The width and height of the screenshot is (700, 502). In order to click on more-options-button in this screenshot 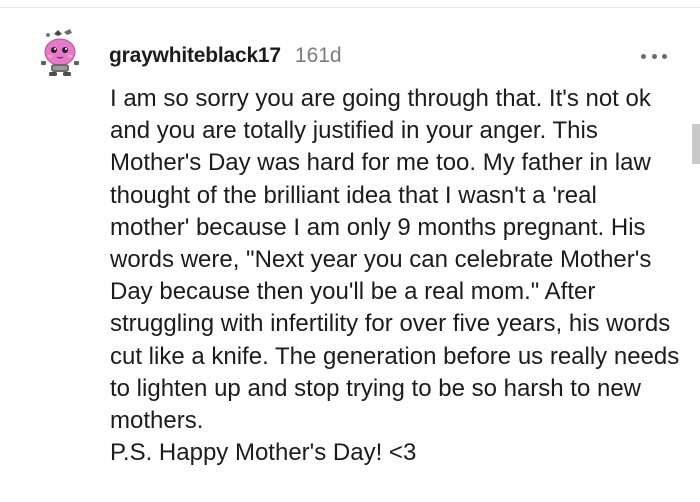, I will do `click(654, 56)`.